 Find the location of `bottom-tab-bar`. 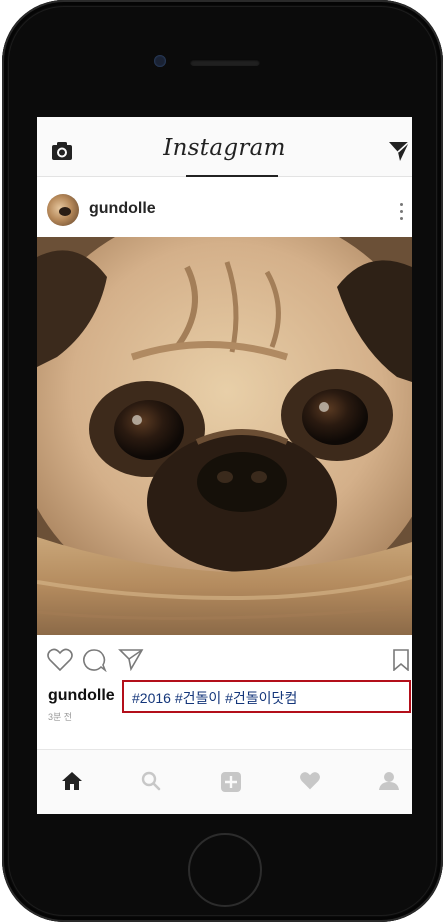

bottom-tab-bar is located at coordinates (224, 781).